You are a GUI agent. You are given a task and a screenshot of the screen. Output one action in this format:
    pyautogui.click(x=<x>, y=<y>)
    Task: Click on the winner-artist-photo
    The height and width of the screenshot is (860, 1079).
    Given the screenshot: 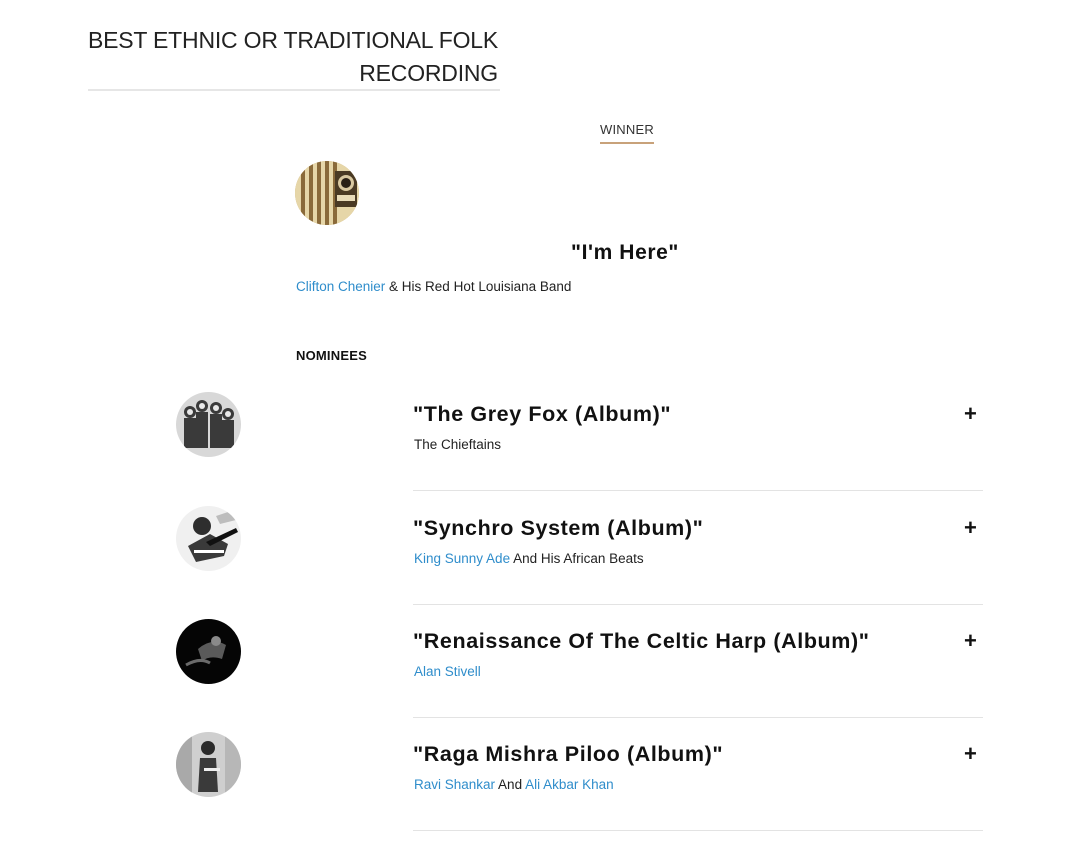 What is the action you would take?
    pyautogui.click(x=327, y=193)
    